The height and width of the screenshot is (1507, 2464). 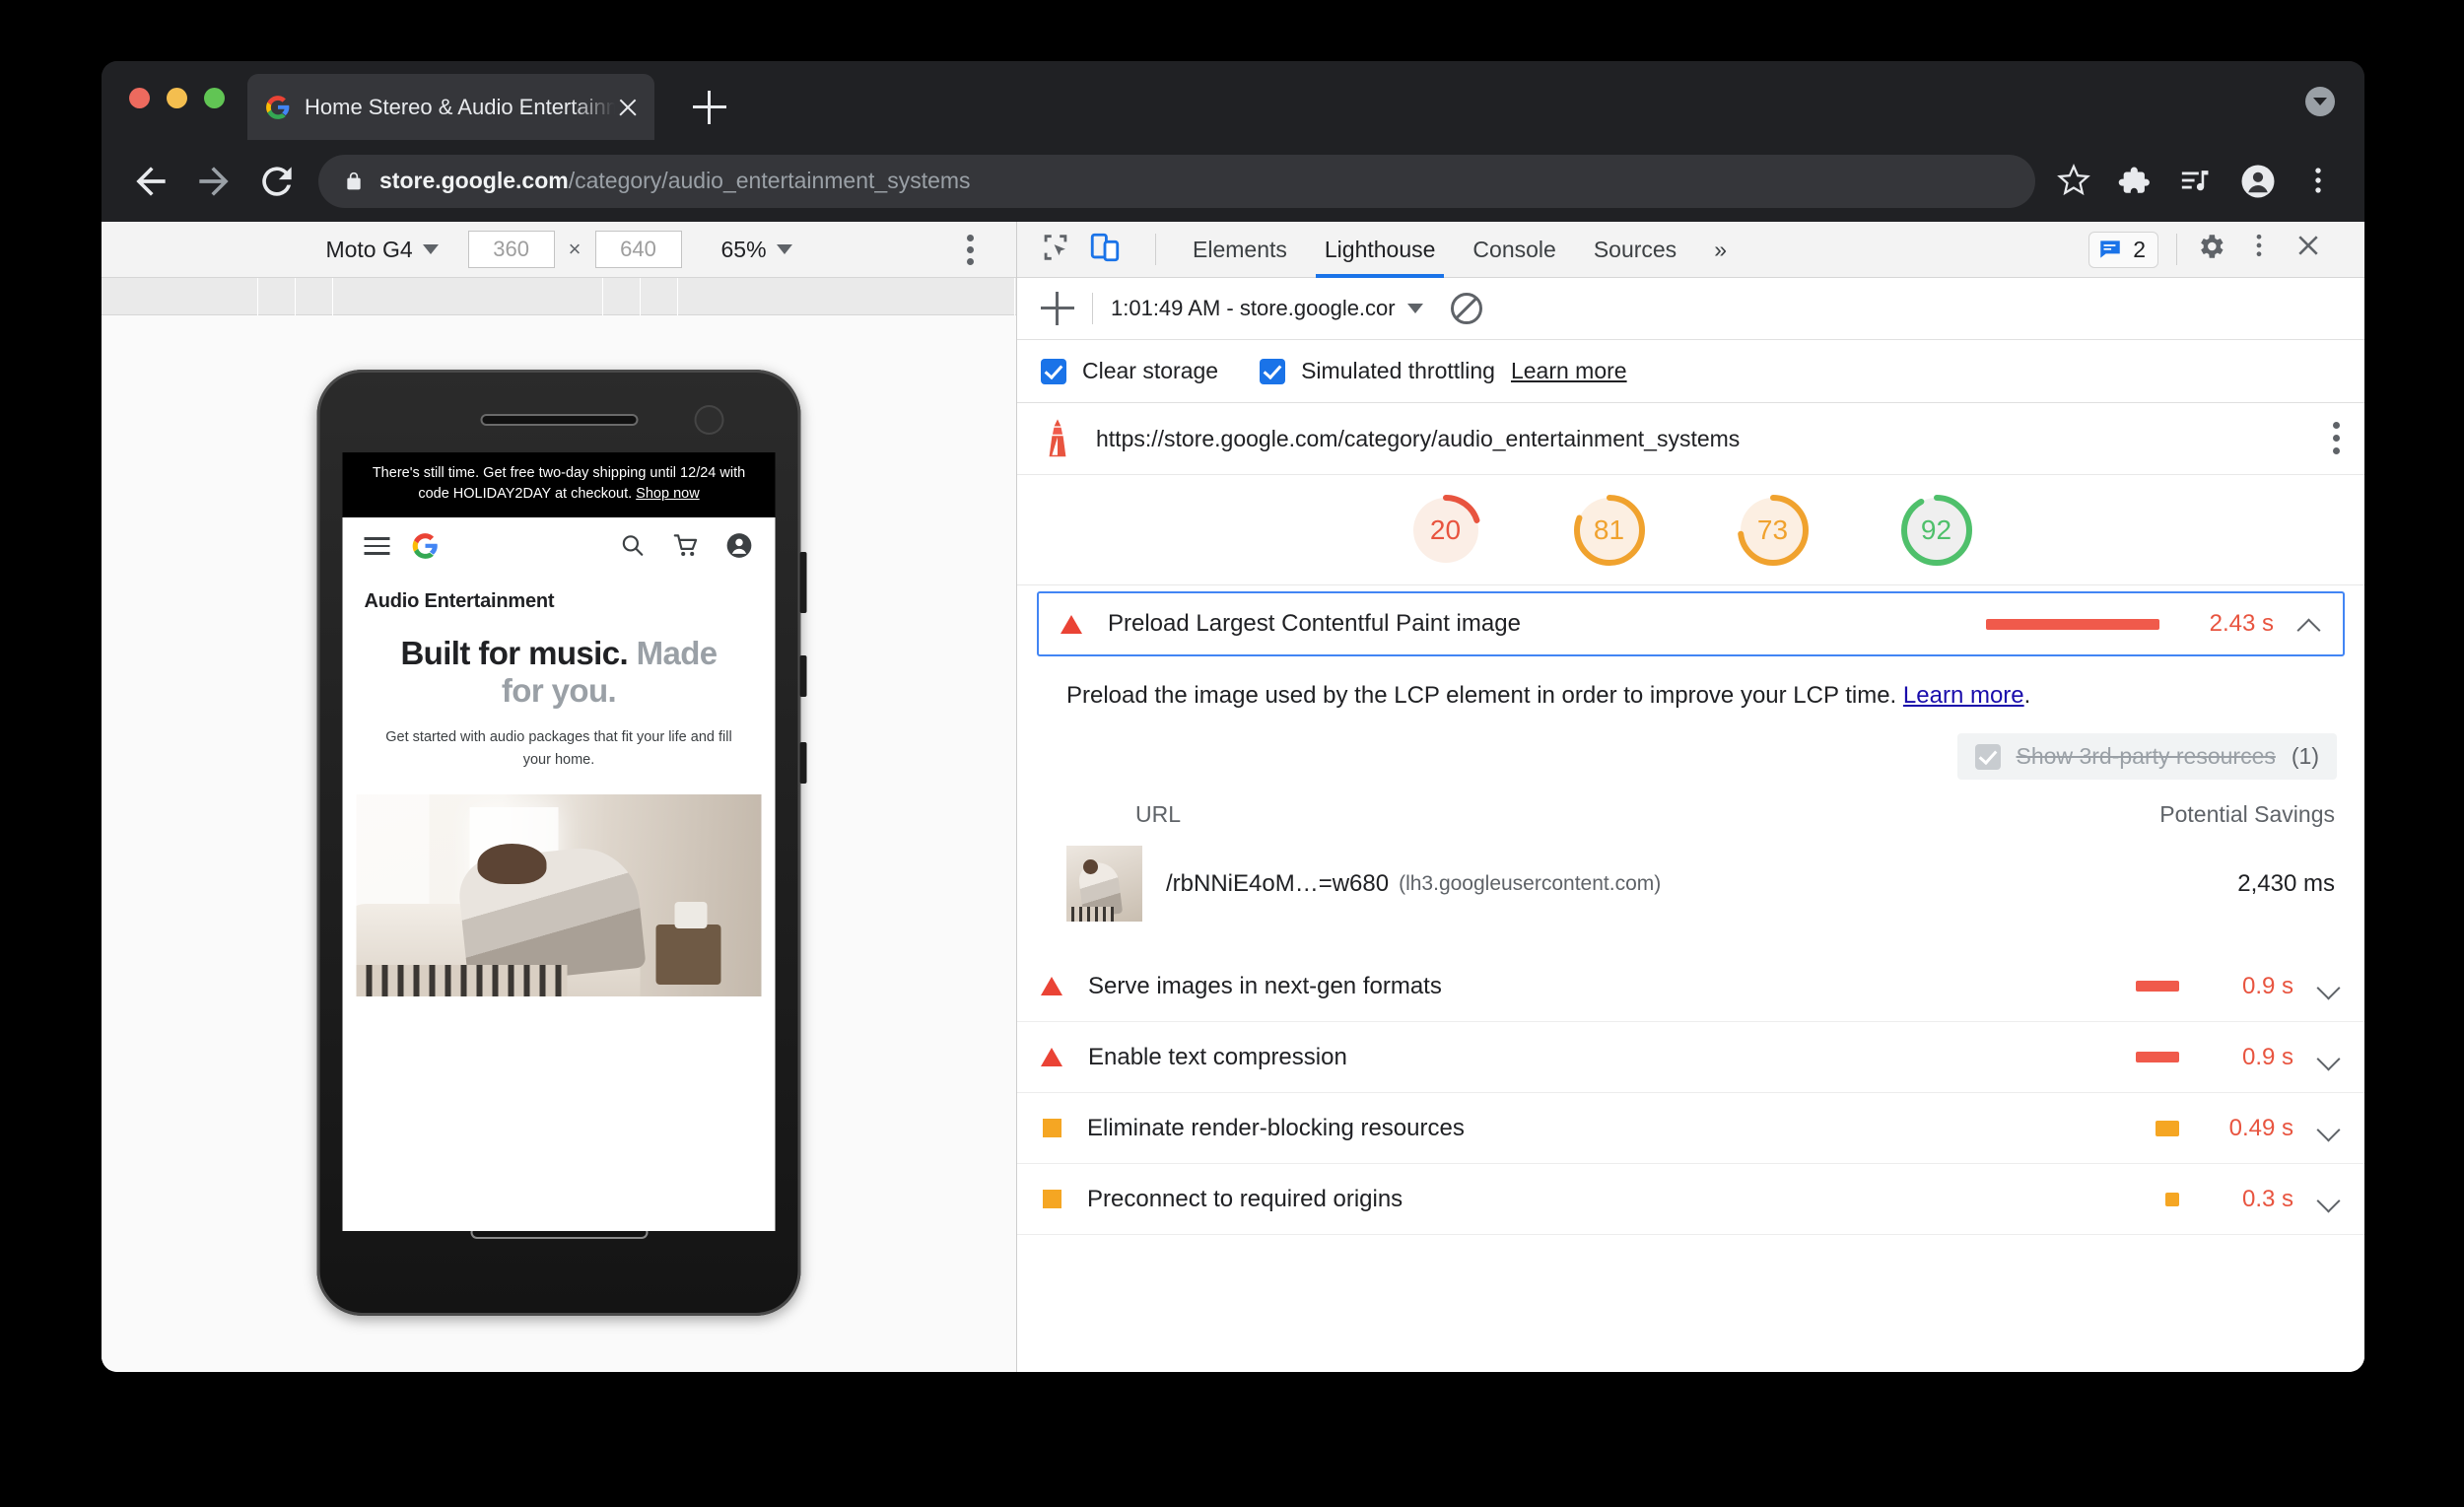 I want to click on device-emulation-toolbar: Moto G4 360 × 640 65%, so click(x=559, y=250).